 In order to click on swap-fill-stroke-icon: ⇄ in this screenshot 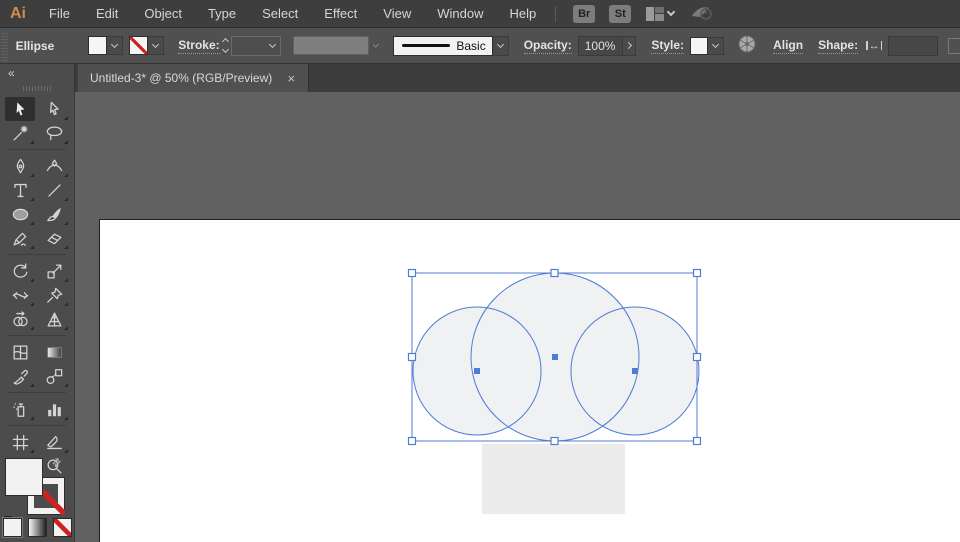, I will do `click(56, 462)`.